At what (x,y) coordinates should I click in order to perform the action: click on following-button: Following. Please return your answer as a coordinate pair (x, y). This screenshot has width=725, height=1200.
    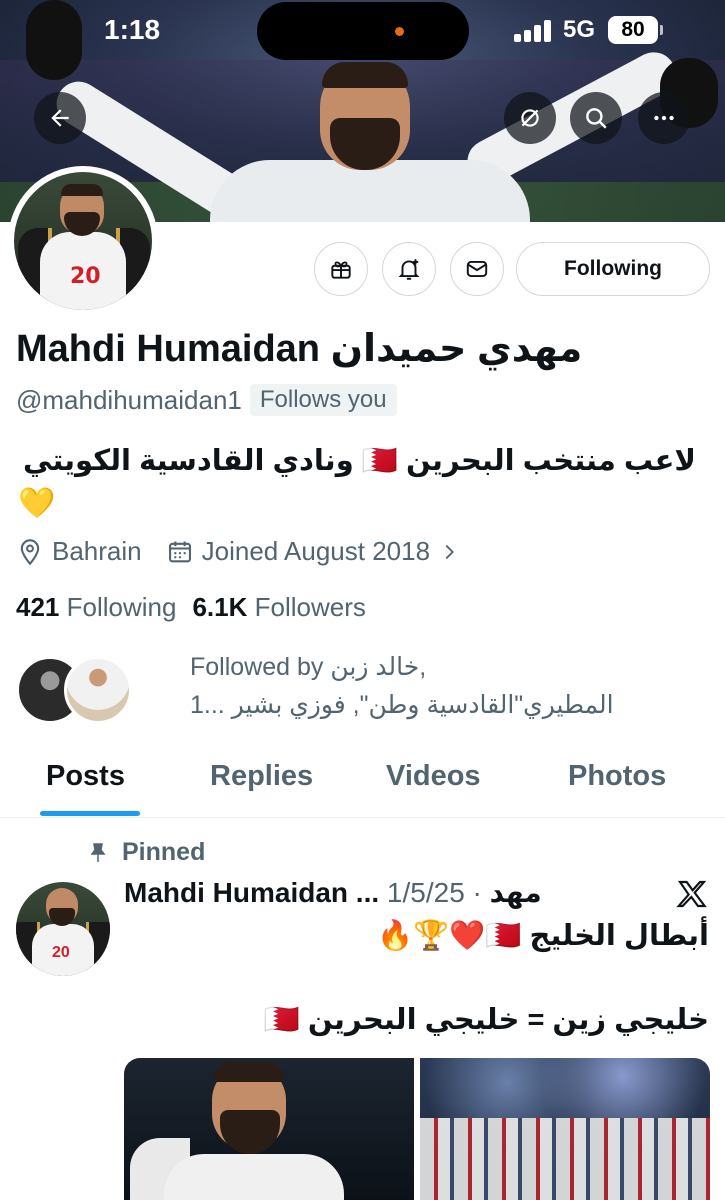
    Looking at the image, I should click on (613, 269).